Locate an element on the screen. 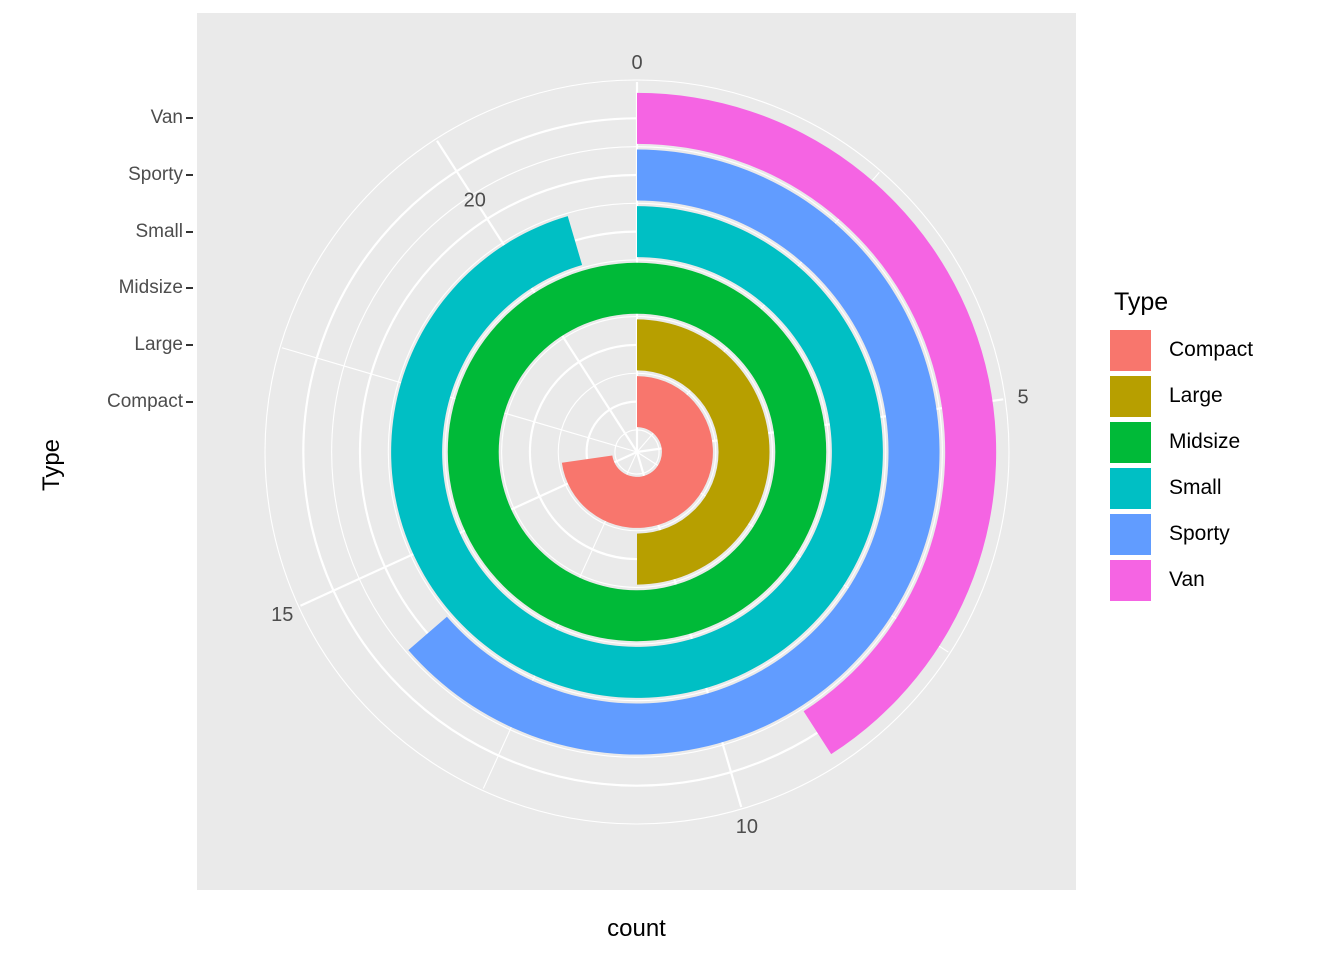  legend-item-small: Small is located at coordinates (1220, 488).